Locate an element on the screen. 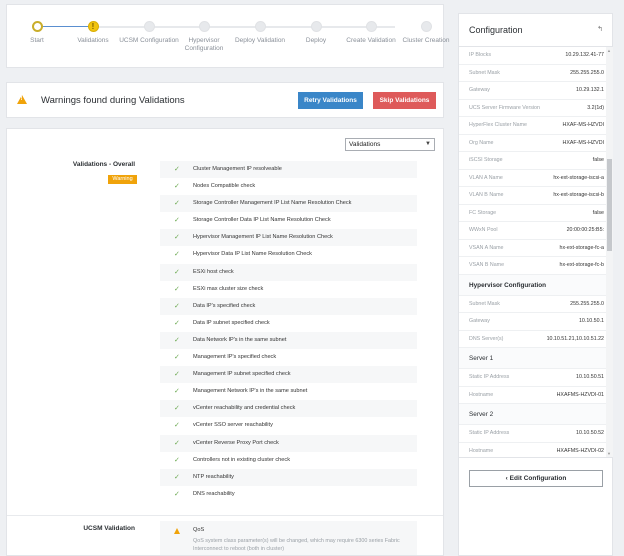 The image size is (624, 556). config-row: Gateway 10.29.132.1 is located at coordinates (532, 91).